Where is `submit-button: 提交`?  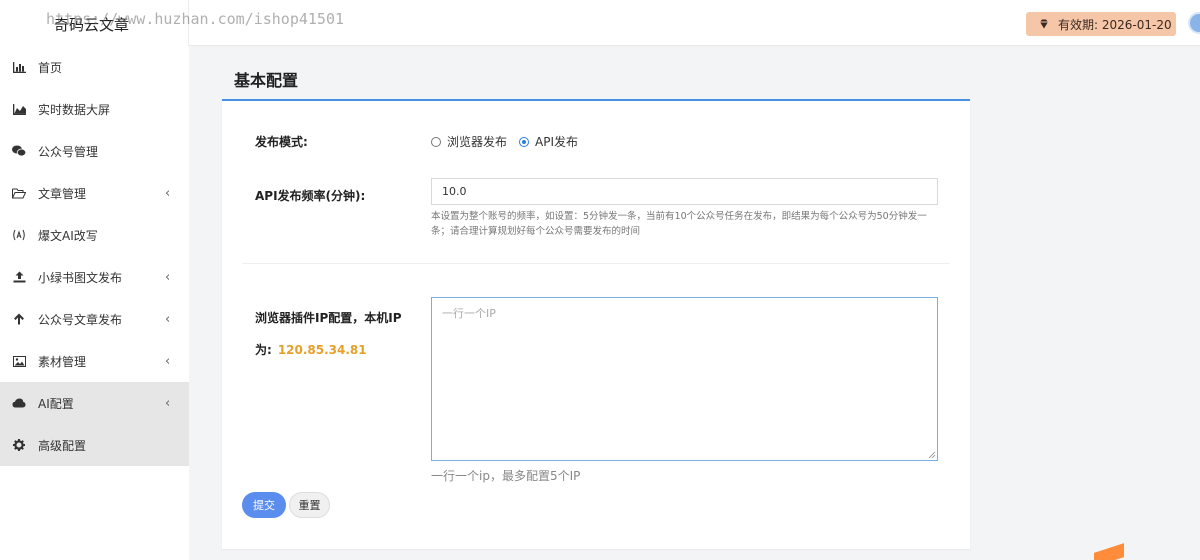 submit-button: 提交 is located at coordinates (264, 505).